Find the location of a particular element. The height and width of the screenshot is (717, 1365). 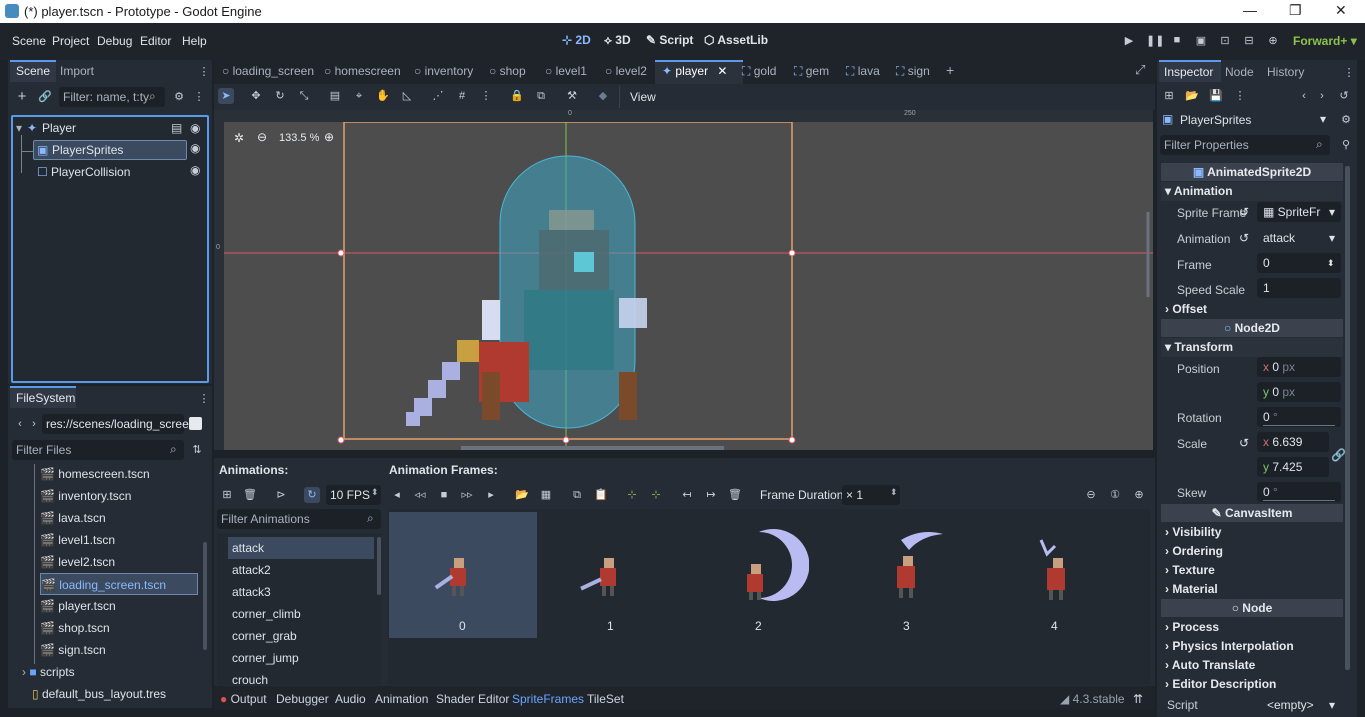

object-history-icon: ↺ is located at coordinates (1344, 96).